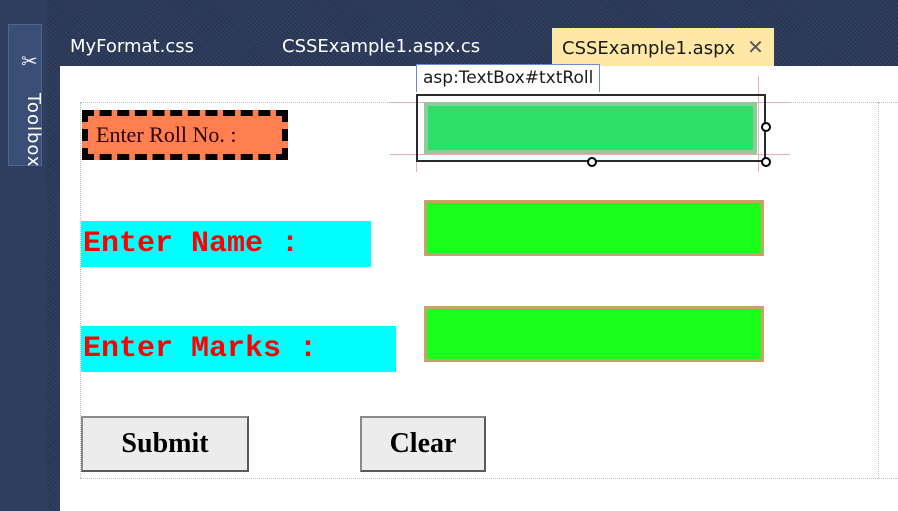 The width and height of the screenshot is (898, 511). Describe the element at coordinates (755, 47) in the screenshot. I see `close-icon: ✕` at that location.